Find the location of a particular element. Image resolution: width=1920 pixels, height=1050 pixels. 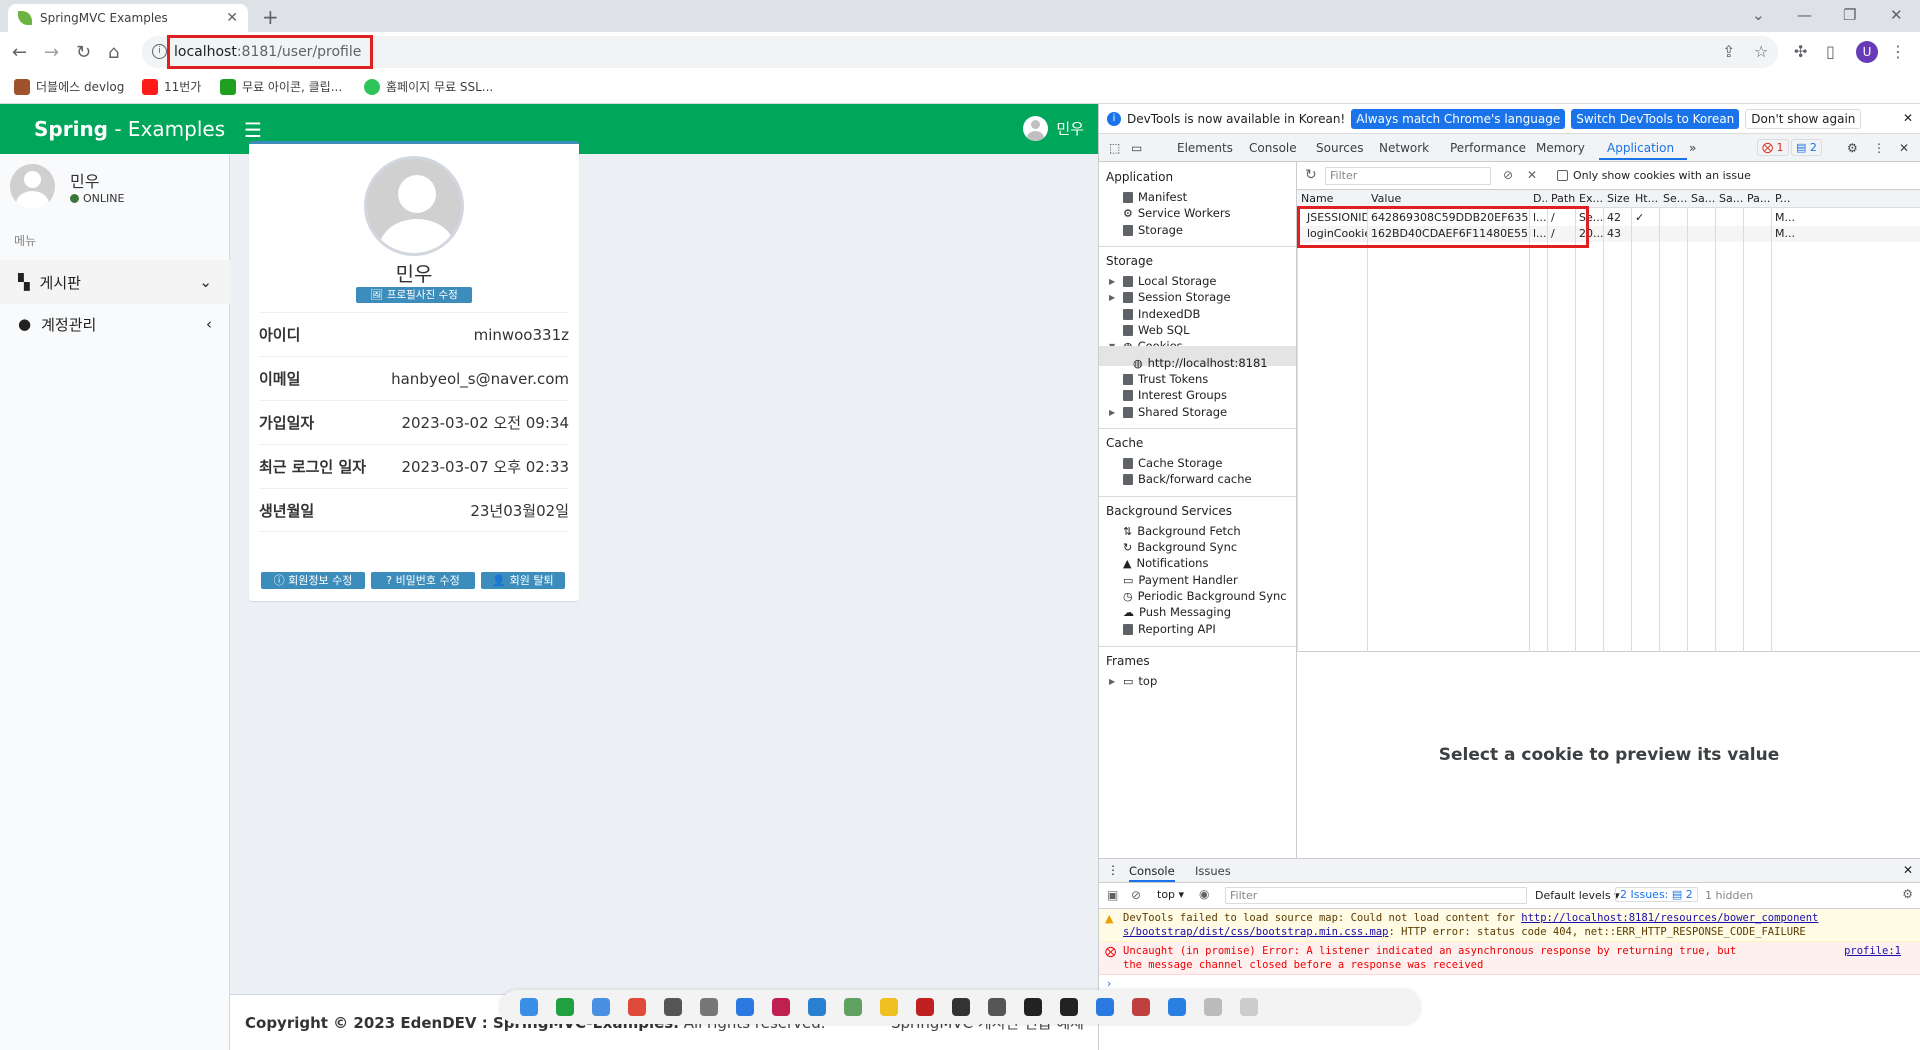

switch-korean-button: Switch DevTools to Korean is located at coordinates (1655, 118).